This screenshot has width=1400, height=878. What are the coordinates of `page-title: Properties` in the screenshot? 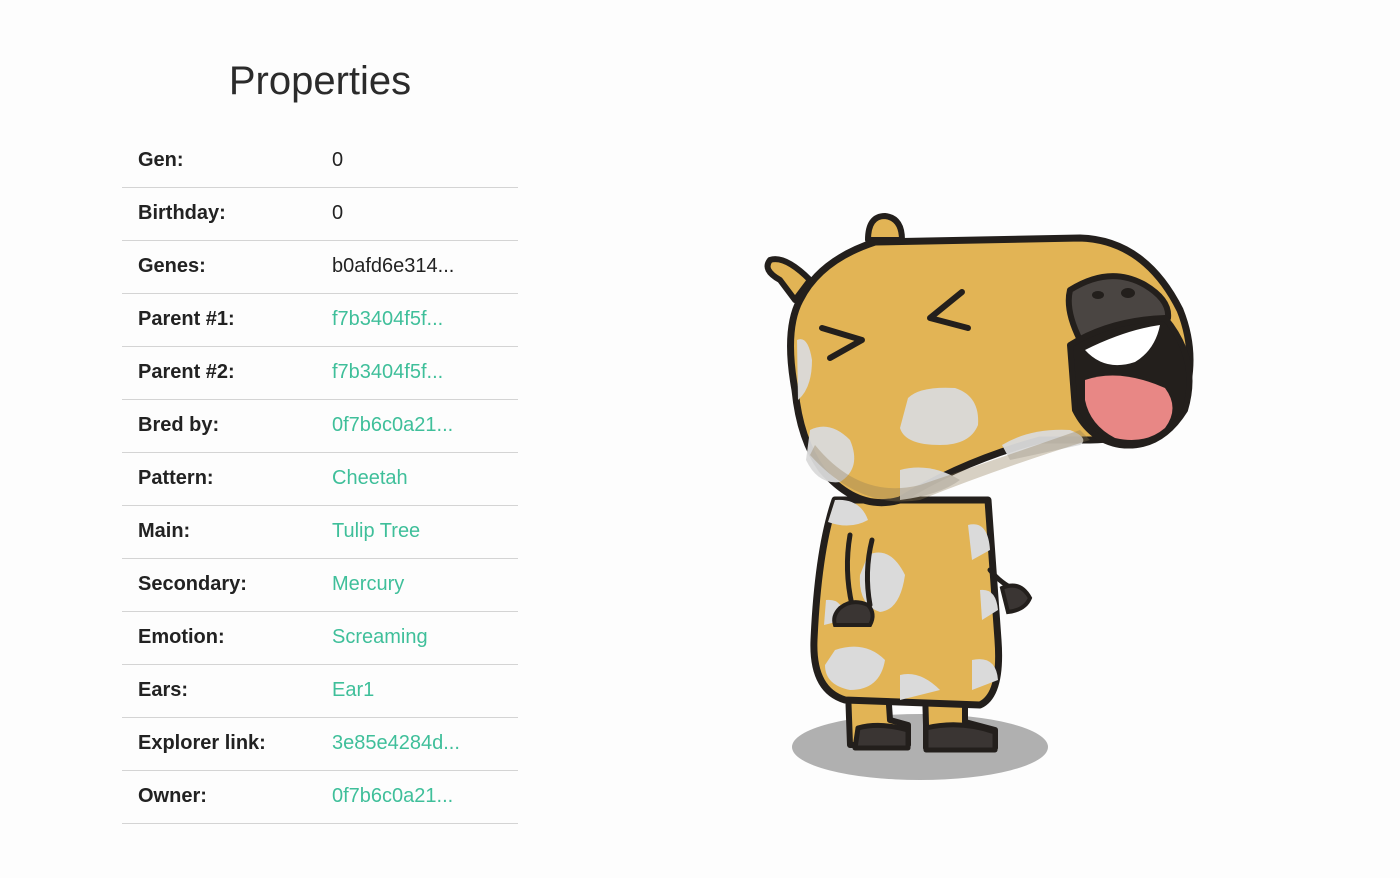 It's located at (320, 81).